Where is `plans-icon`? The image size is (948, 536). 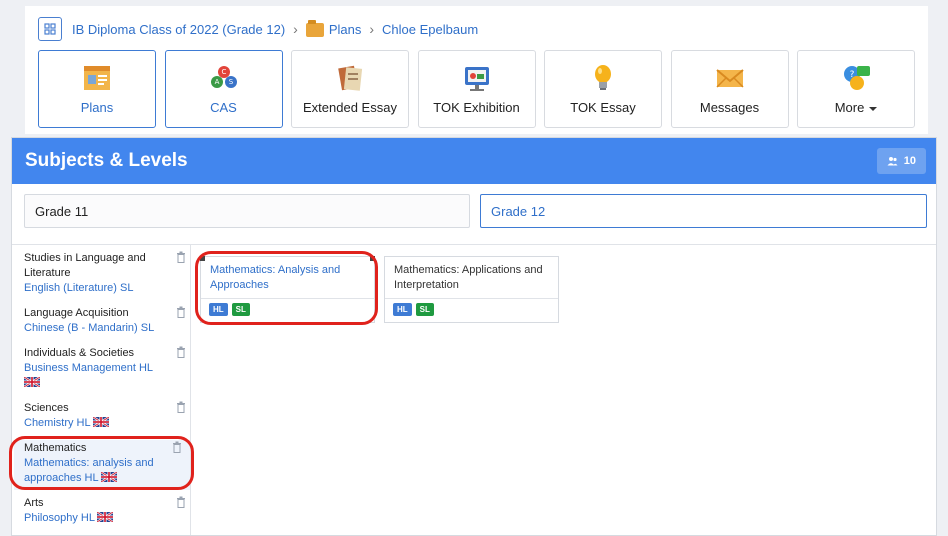 plans-icon is located at coordinates (97, 78).